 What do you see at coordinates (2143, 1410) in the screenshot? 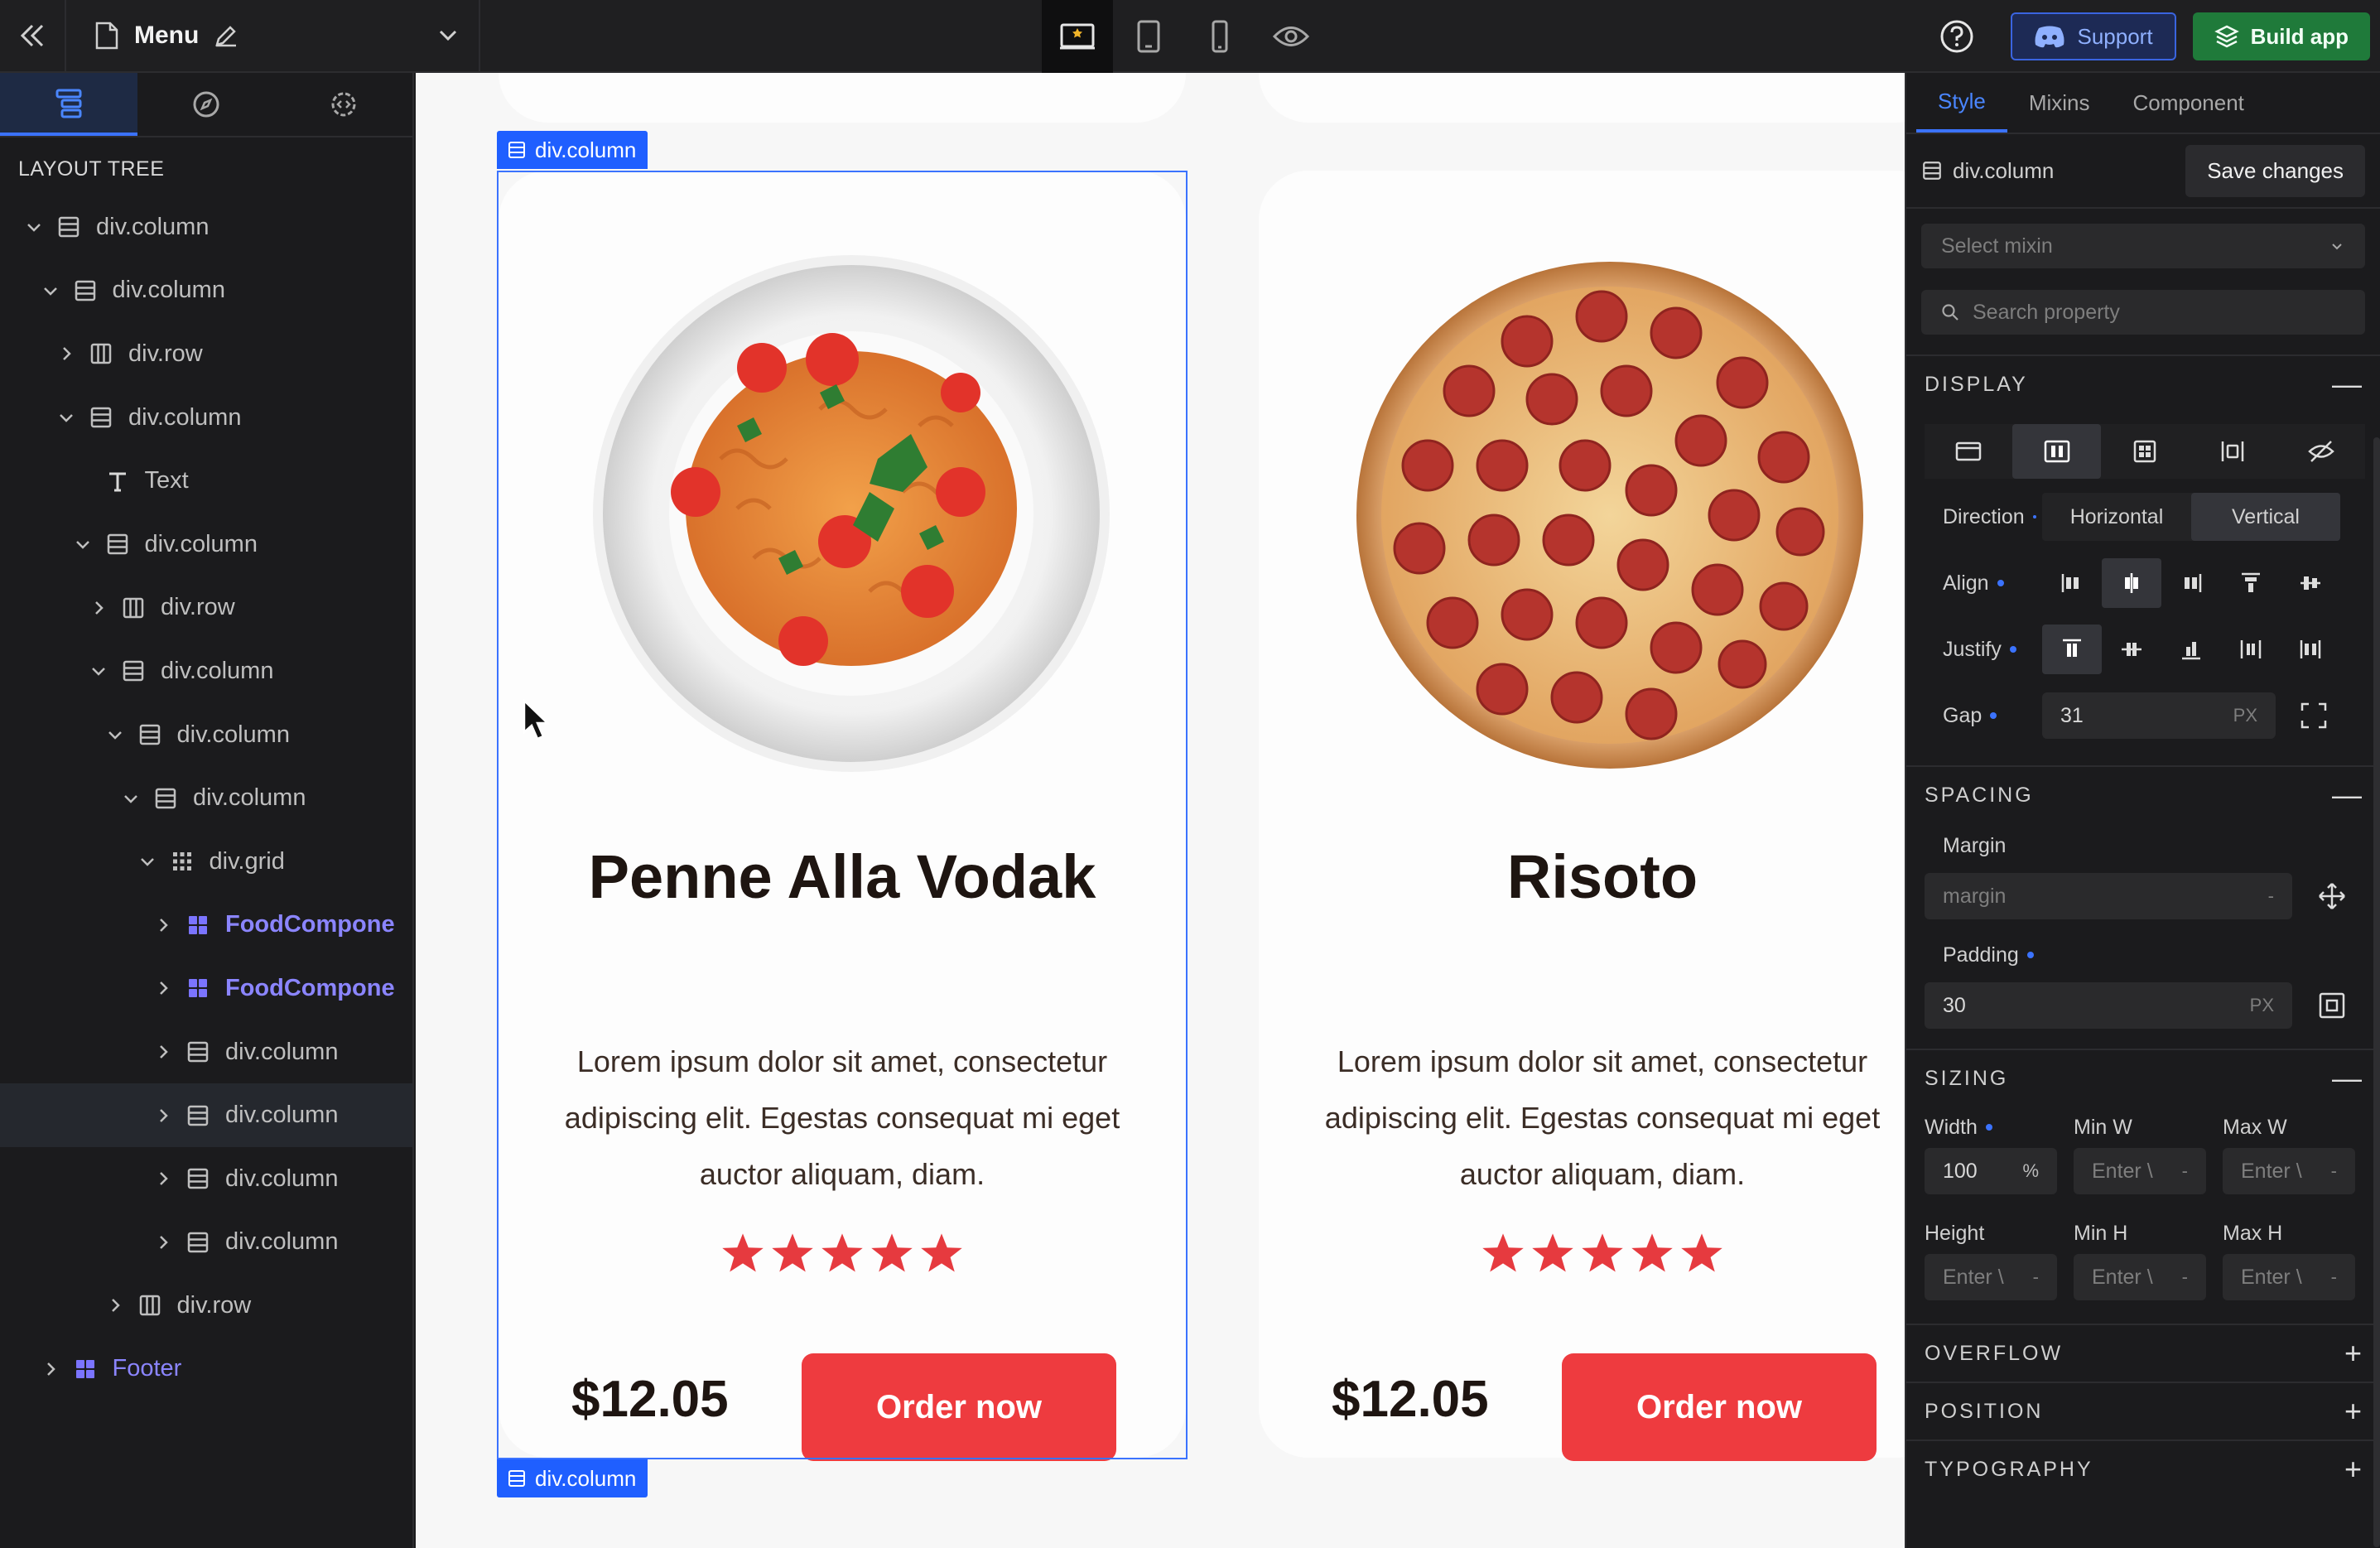
I see `position-section-header: POSITION +` at bounding box center [2143, 1410].